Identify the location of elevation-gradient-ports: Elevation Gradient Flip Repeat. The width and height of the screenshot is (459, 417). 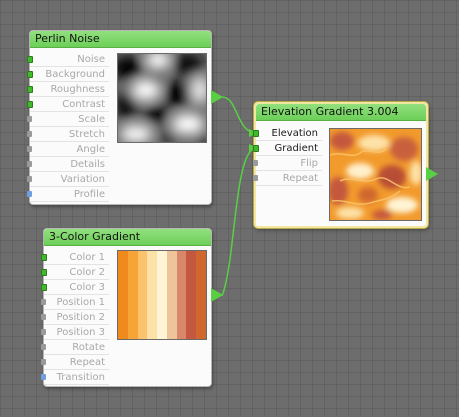
(287, 156).